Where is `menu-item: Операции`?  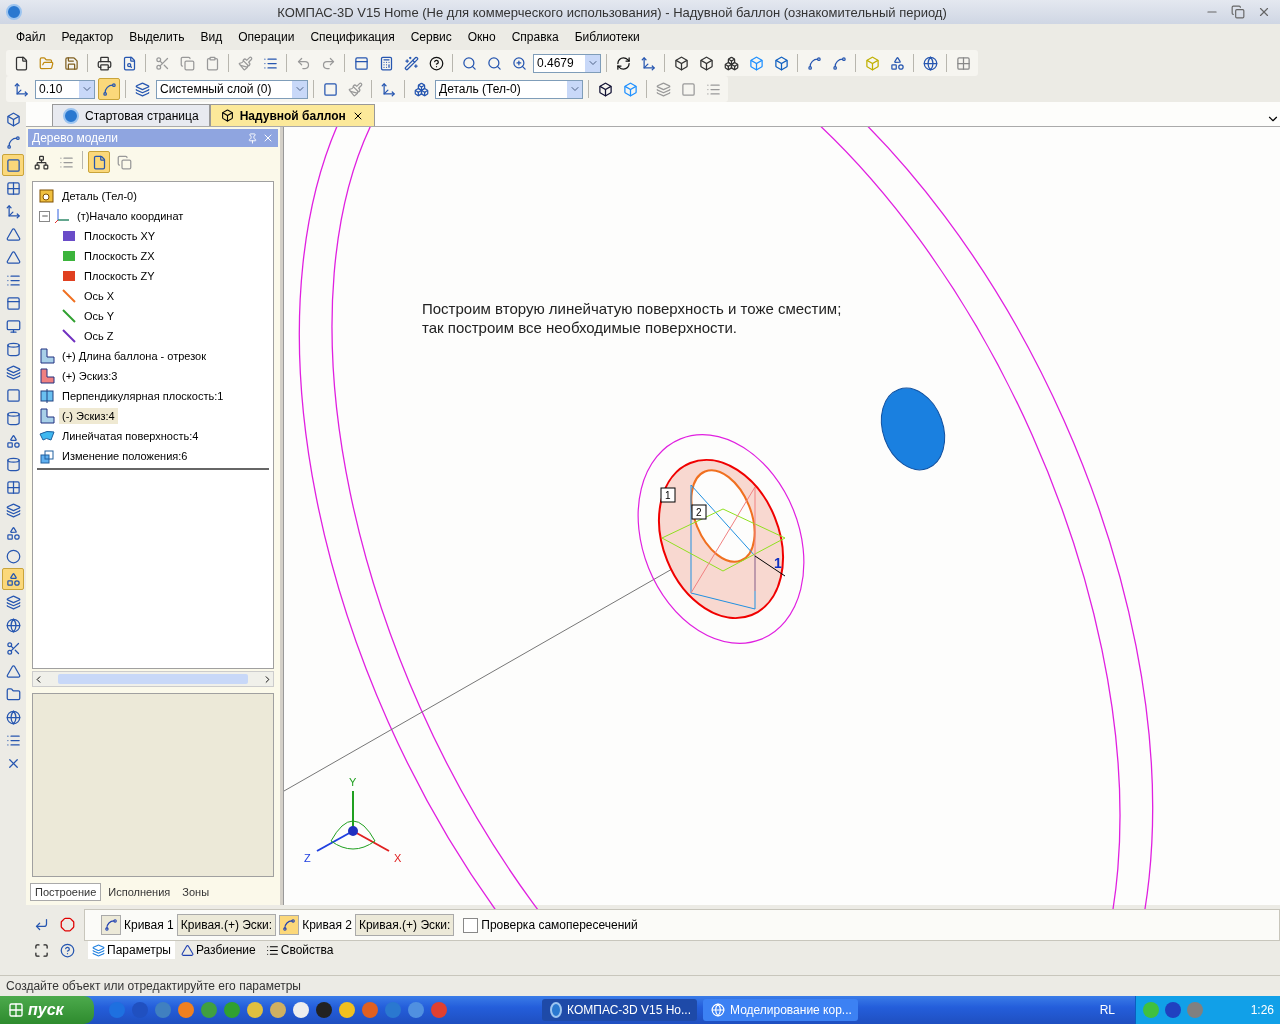
menu-item: Операции is located at coordinates (266, 37).